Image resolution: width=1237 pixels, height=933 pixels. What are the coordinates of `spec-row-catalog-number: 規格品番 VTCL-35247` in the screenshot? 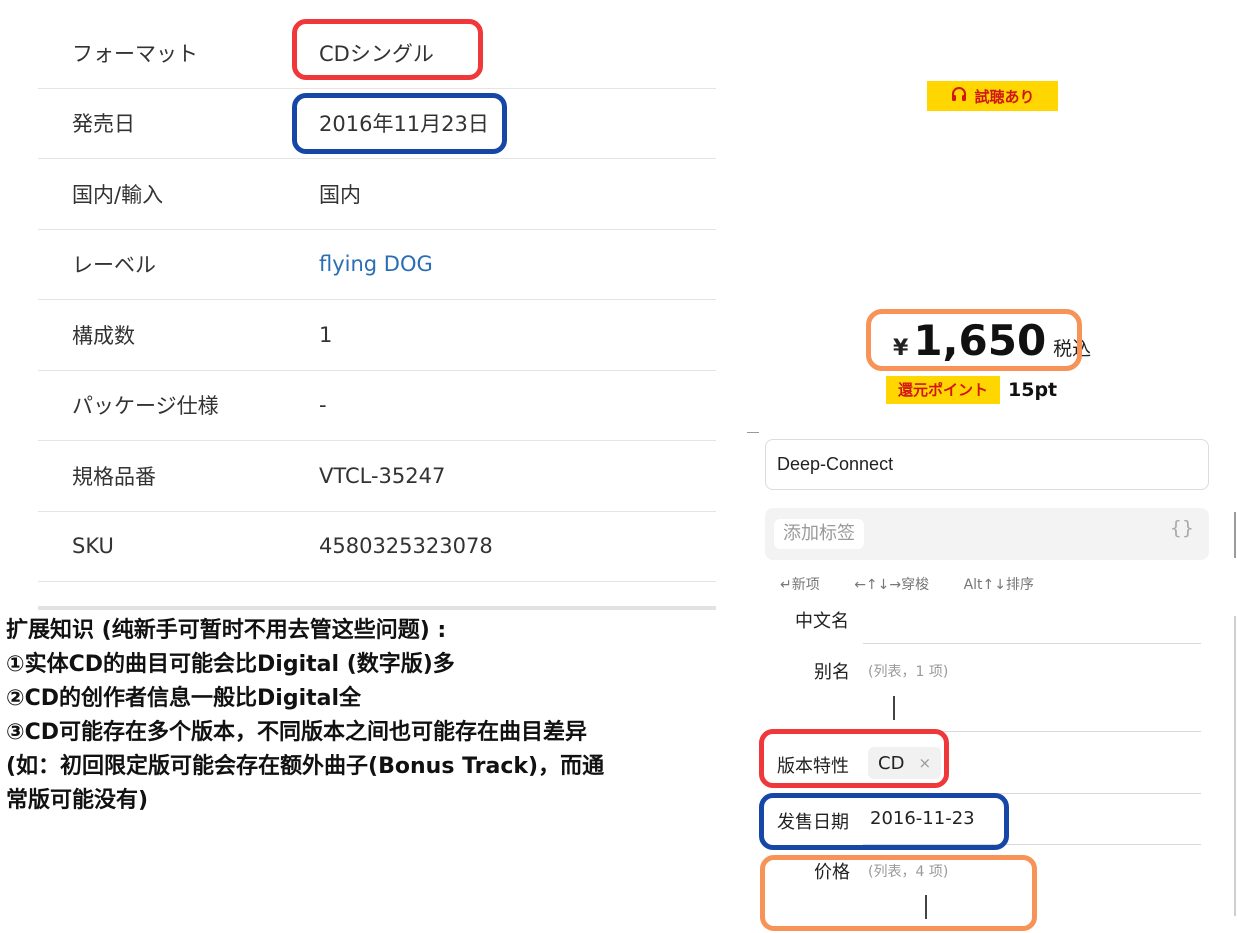 It's located at (377, 476).